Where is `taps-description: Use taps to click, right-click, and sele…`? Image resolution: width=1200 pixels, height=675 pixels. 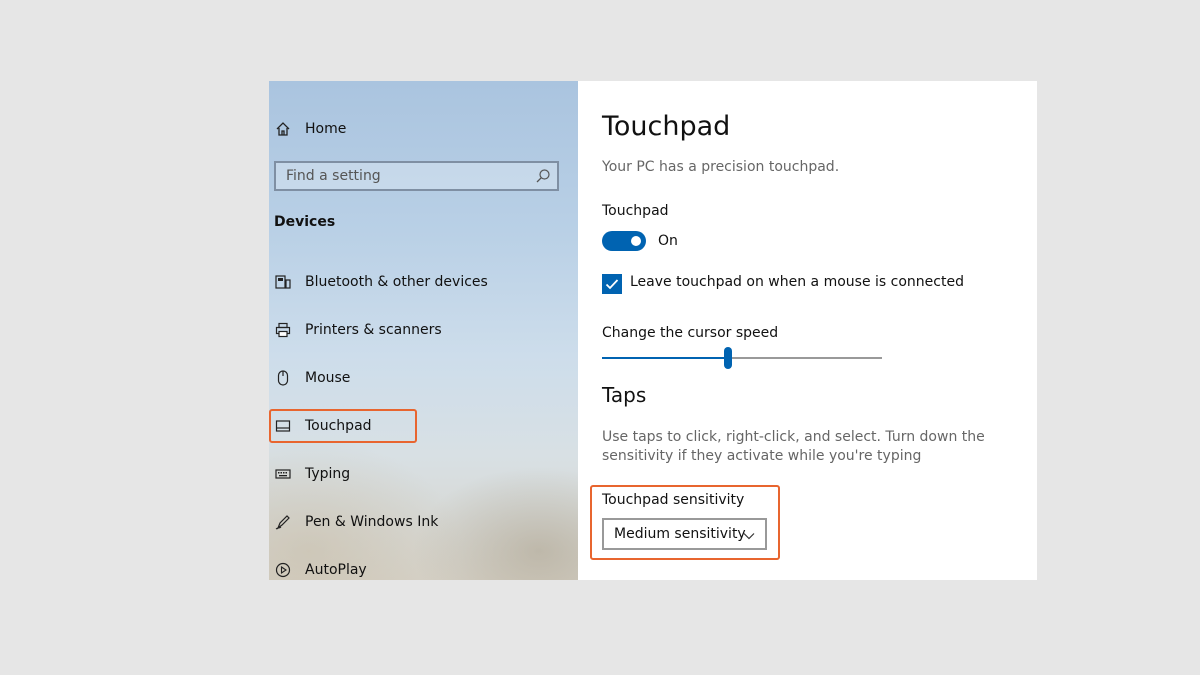
taps-description: Use taps to click, right-click, and sele… is located at coordinates (793, 446).